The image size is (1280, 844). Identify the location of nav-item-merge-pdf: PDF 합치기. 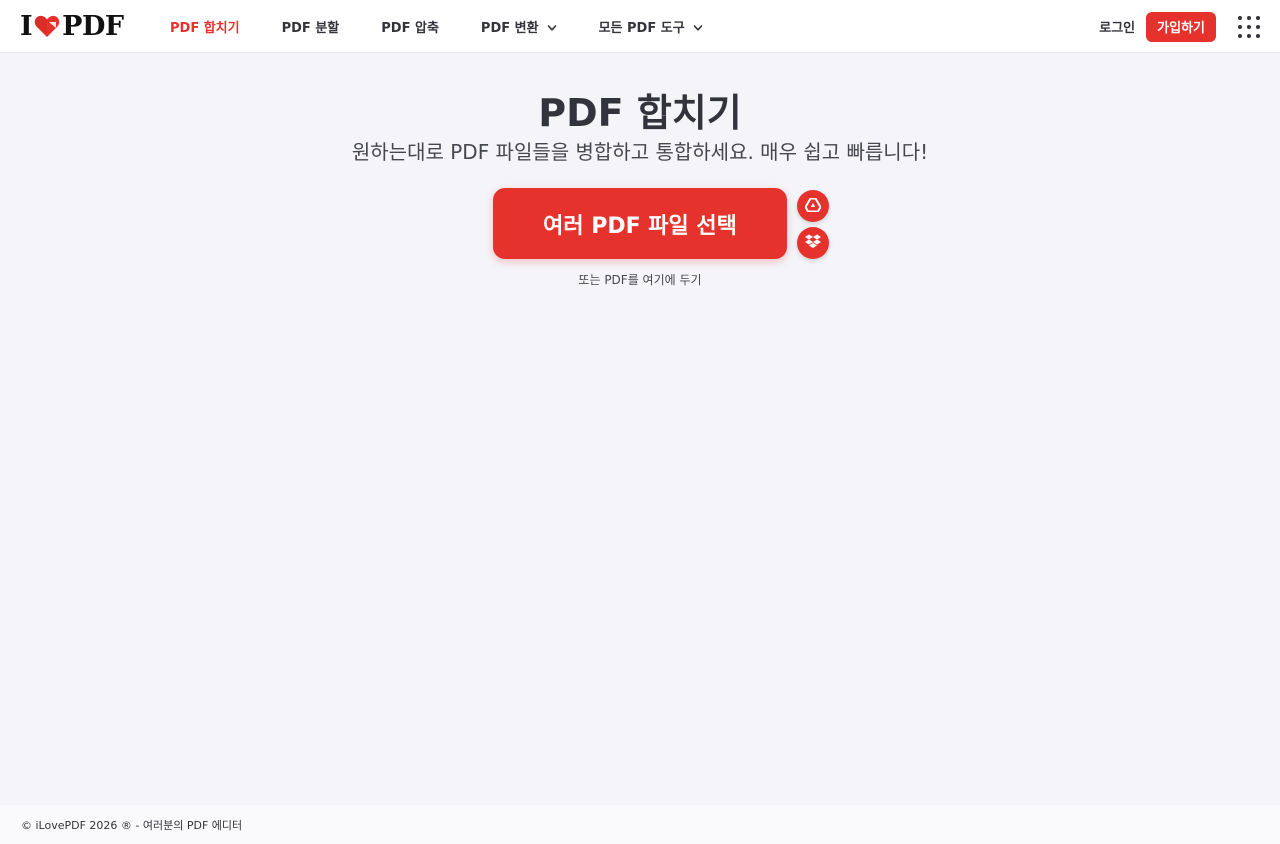
(205, 26).